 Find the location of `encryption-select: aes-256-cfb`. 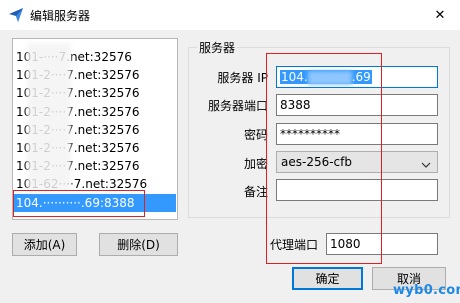

encryption-select: aes-256-cfb is located at coordinates (357, 162).